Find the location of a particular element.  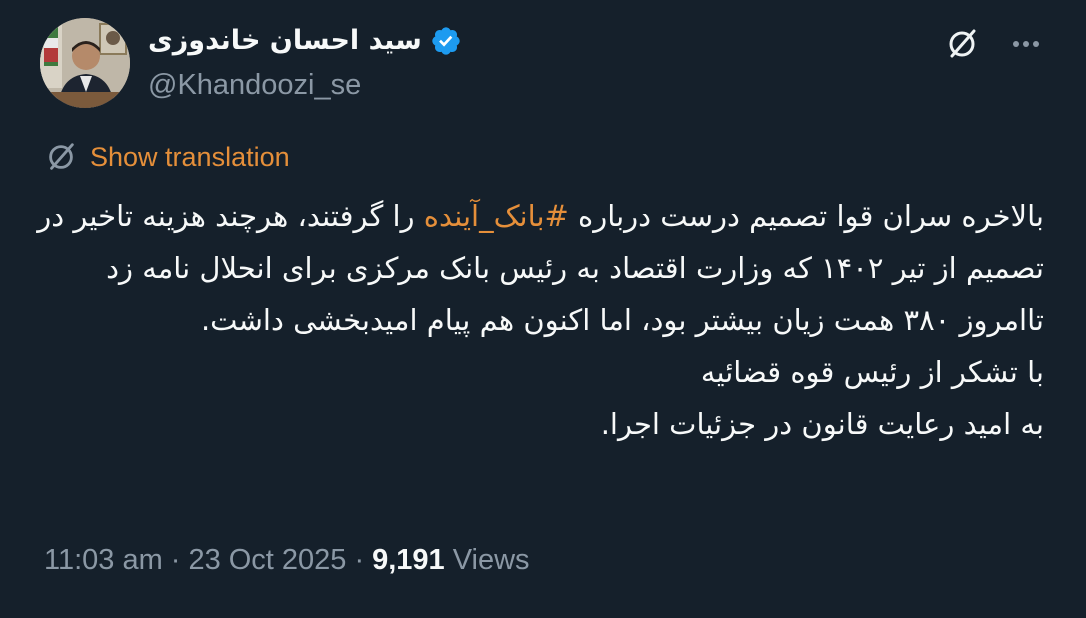

more-options-icon is located at coordinates (1026, 44).